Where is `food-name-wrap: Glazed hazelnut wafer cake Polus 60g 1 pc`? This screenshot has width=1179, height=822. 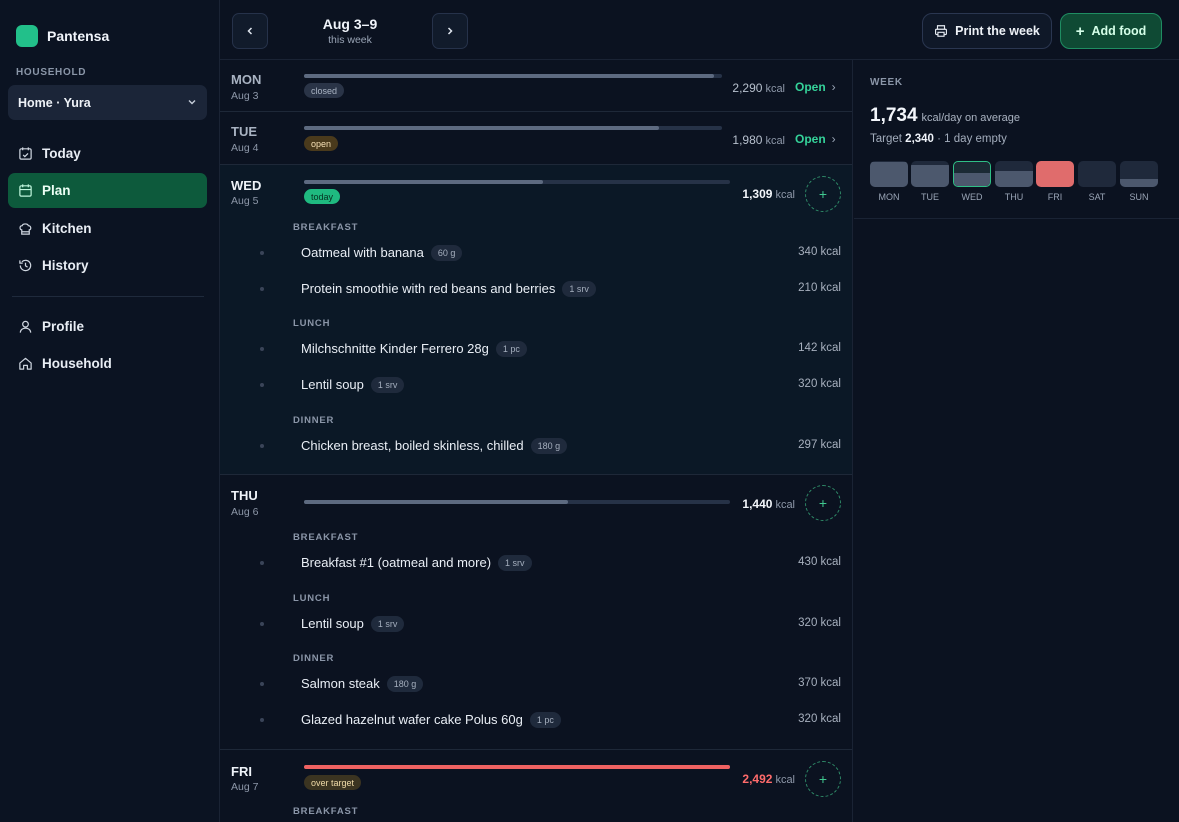
food-name-wrap: Glazed hazelnut wafer cake Polus 60g 1 pc is located at coordinates (431, 720).